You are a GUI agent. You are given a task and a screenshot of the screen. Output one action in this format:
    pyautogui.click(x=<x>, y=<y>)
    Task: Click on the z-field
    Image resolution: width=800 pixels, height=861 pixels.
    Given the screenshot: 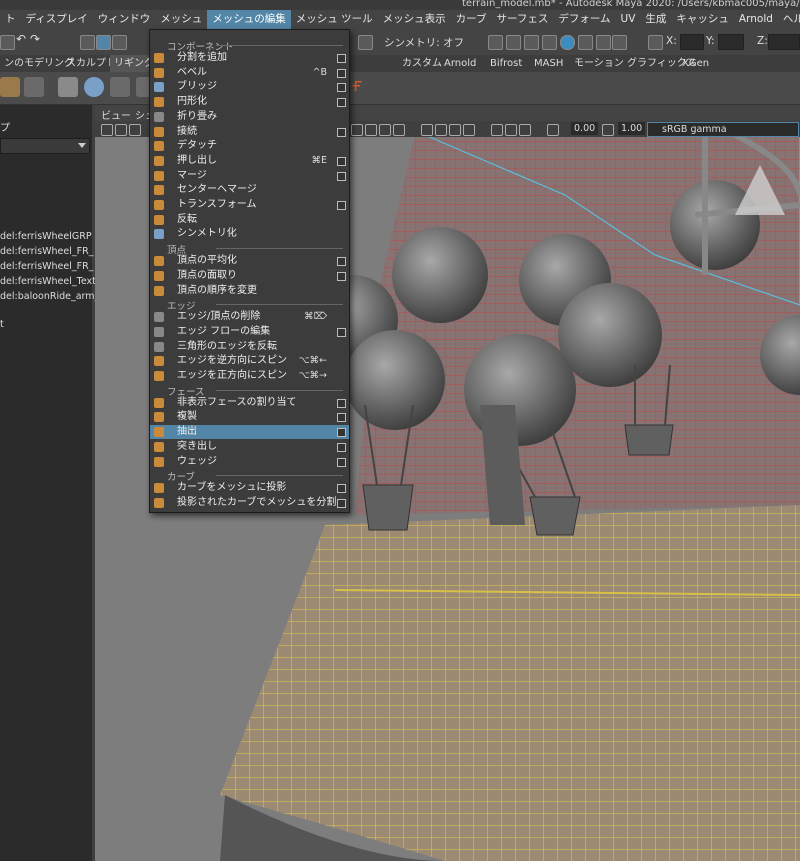 What is the action you would take?
    pyautogui.click(x=784, y=42)
    